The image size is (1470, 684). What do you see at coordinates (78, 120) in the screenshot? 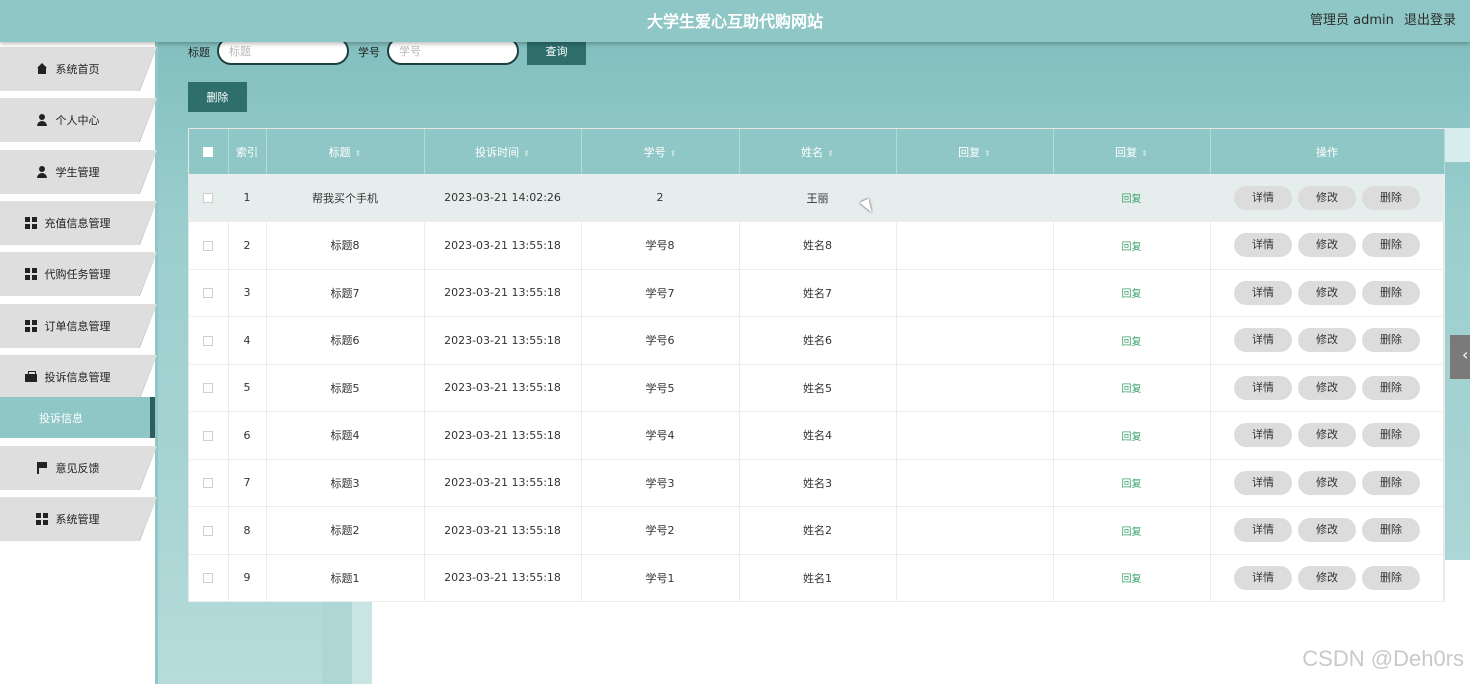
I see `sidebar-item-personal-center: 个人中心` at bounding box center [78, 120].